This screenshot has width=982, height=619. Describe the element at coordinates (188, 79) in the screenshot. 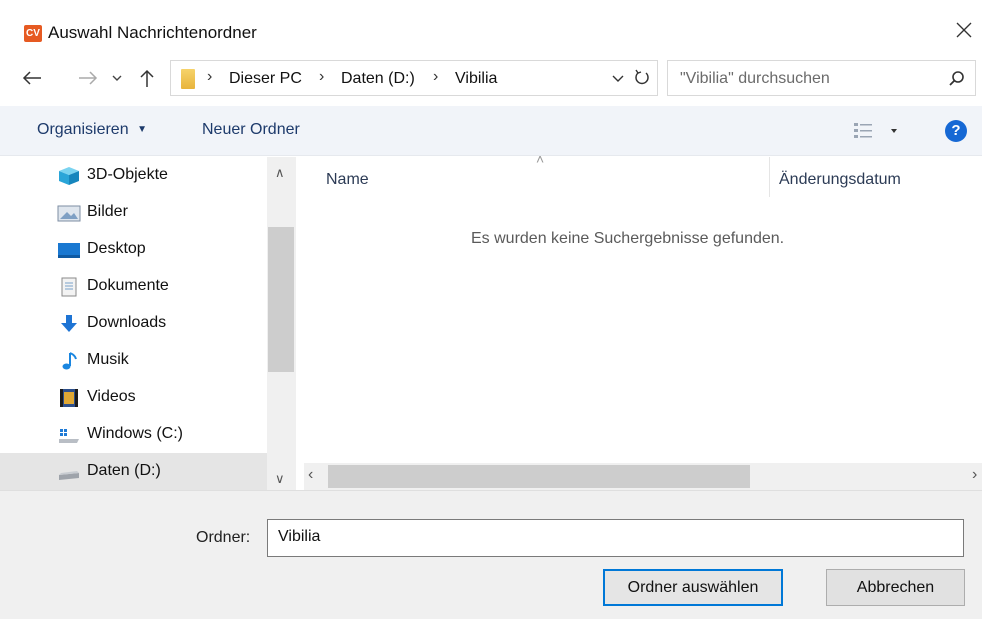

I see `folder-icon` at that location.